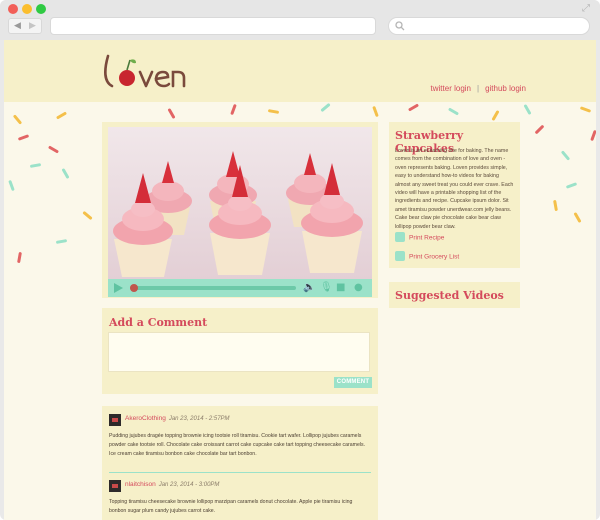 The image size is (600, 520). Describe the element at coordinates (489, 26) in the screenshot. I see `browser-search-bar` at that location.